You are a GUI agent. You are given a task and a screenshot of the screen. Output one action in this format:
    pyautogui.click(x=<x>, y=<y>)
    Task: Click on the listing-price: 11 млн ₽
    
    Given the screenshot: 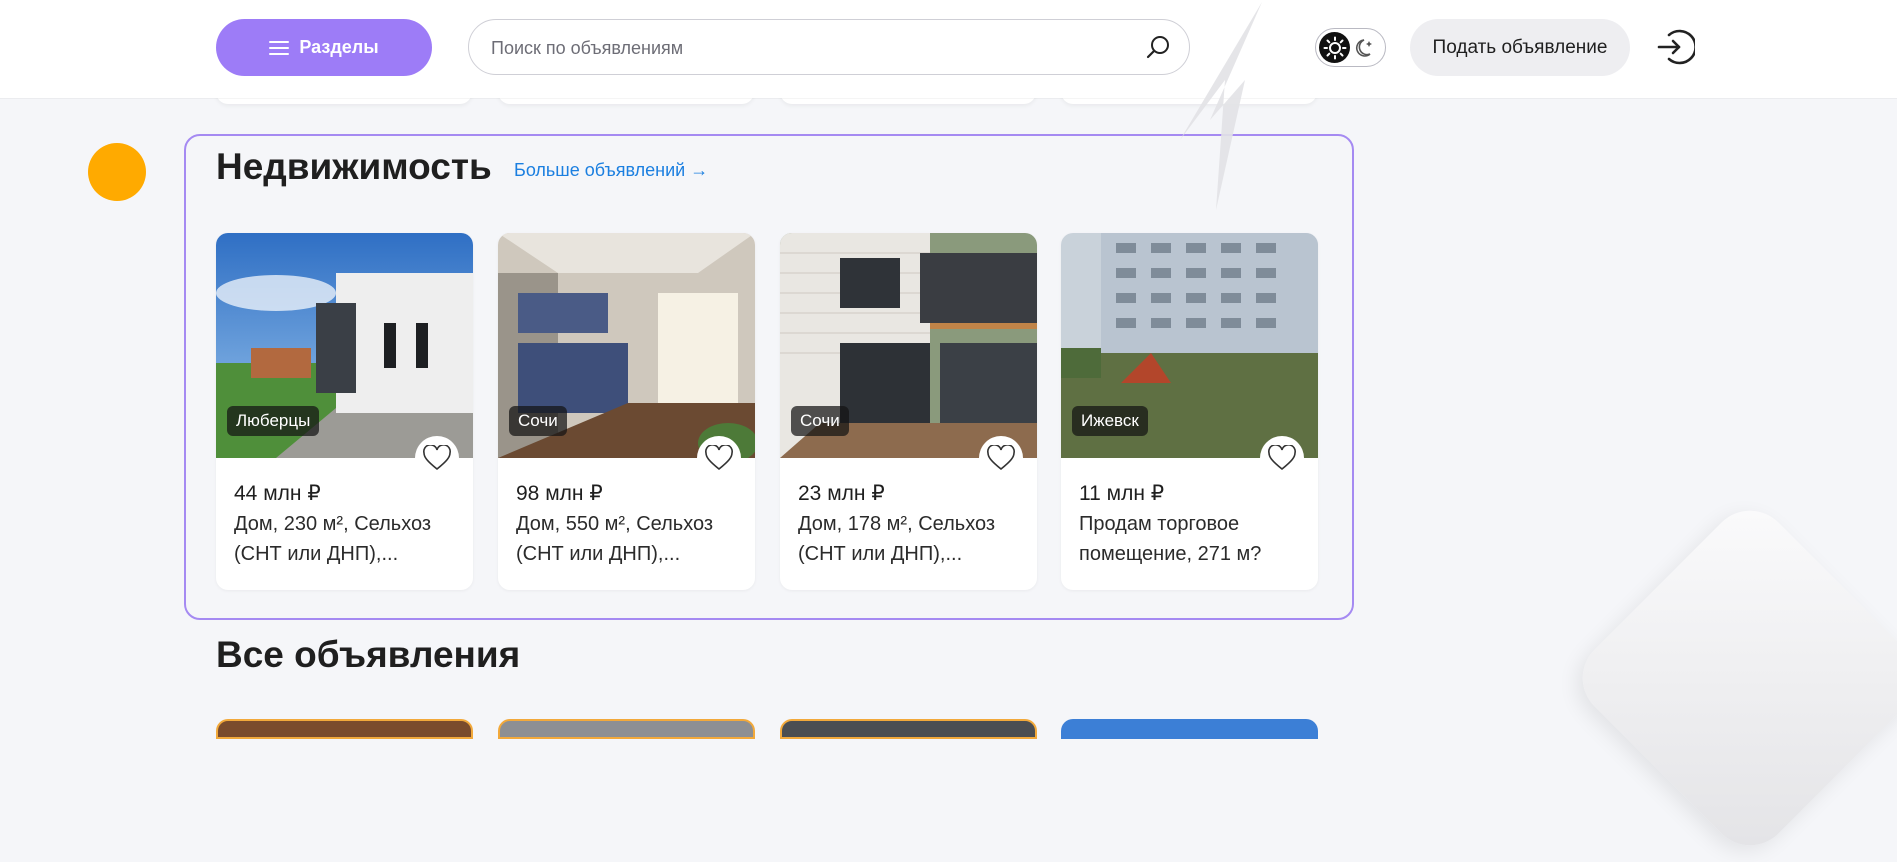 What is the action you would take?
    pyautogui.click(x=1122, y=493)
    